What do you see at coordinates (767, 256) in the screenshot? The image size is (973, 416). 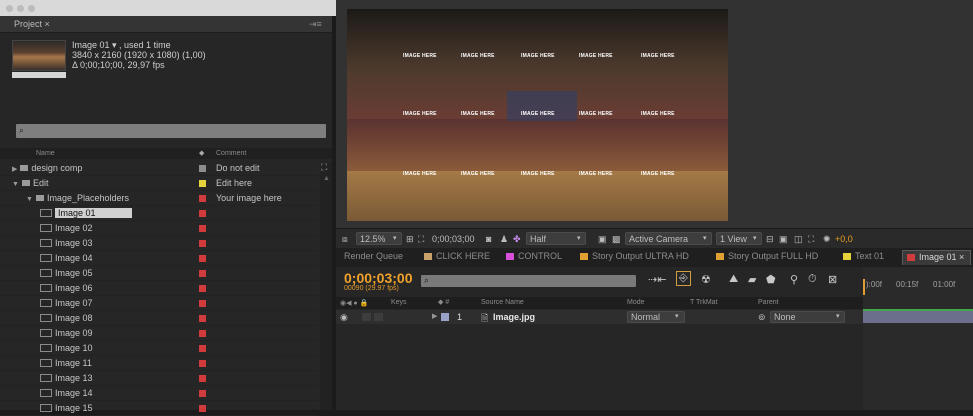 I see `tab-story-output-full-hd: Story Output FULL HD` at bounding box center [767, 256].